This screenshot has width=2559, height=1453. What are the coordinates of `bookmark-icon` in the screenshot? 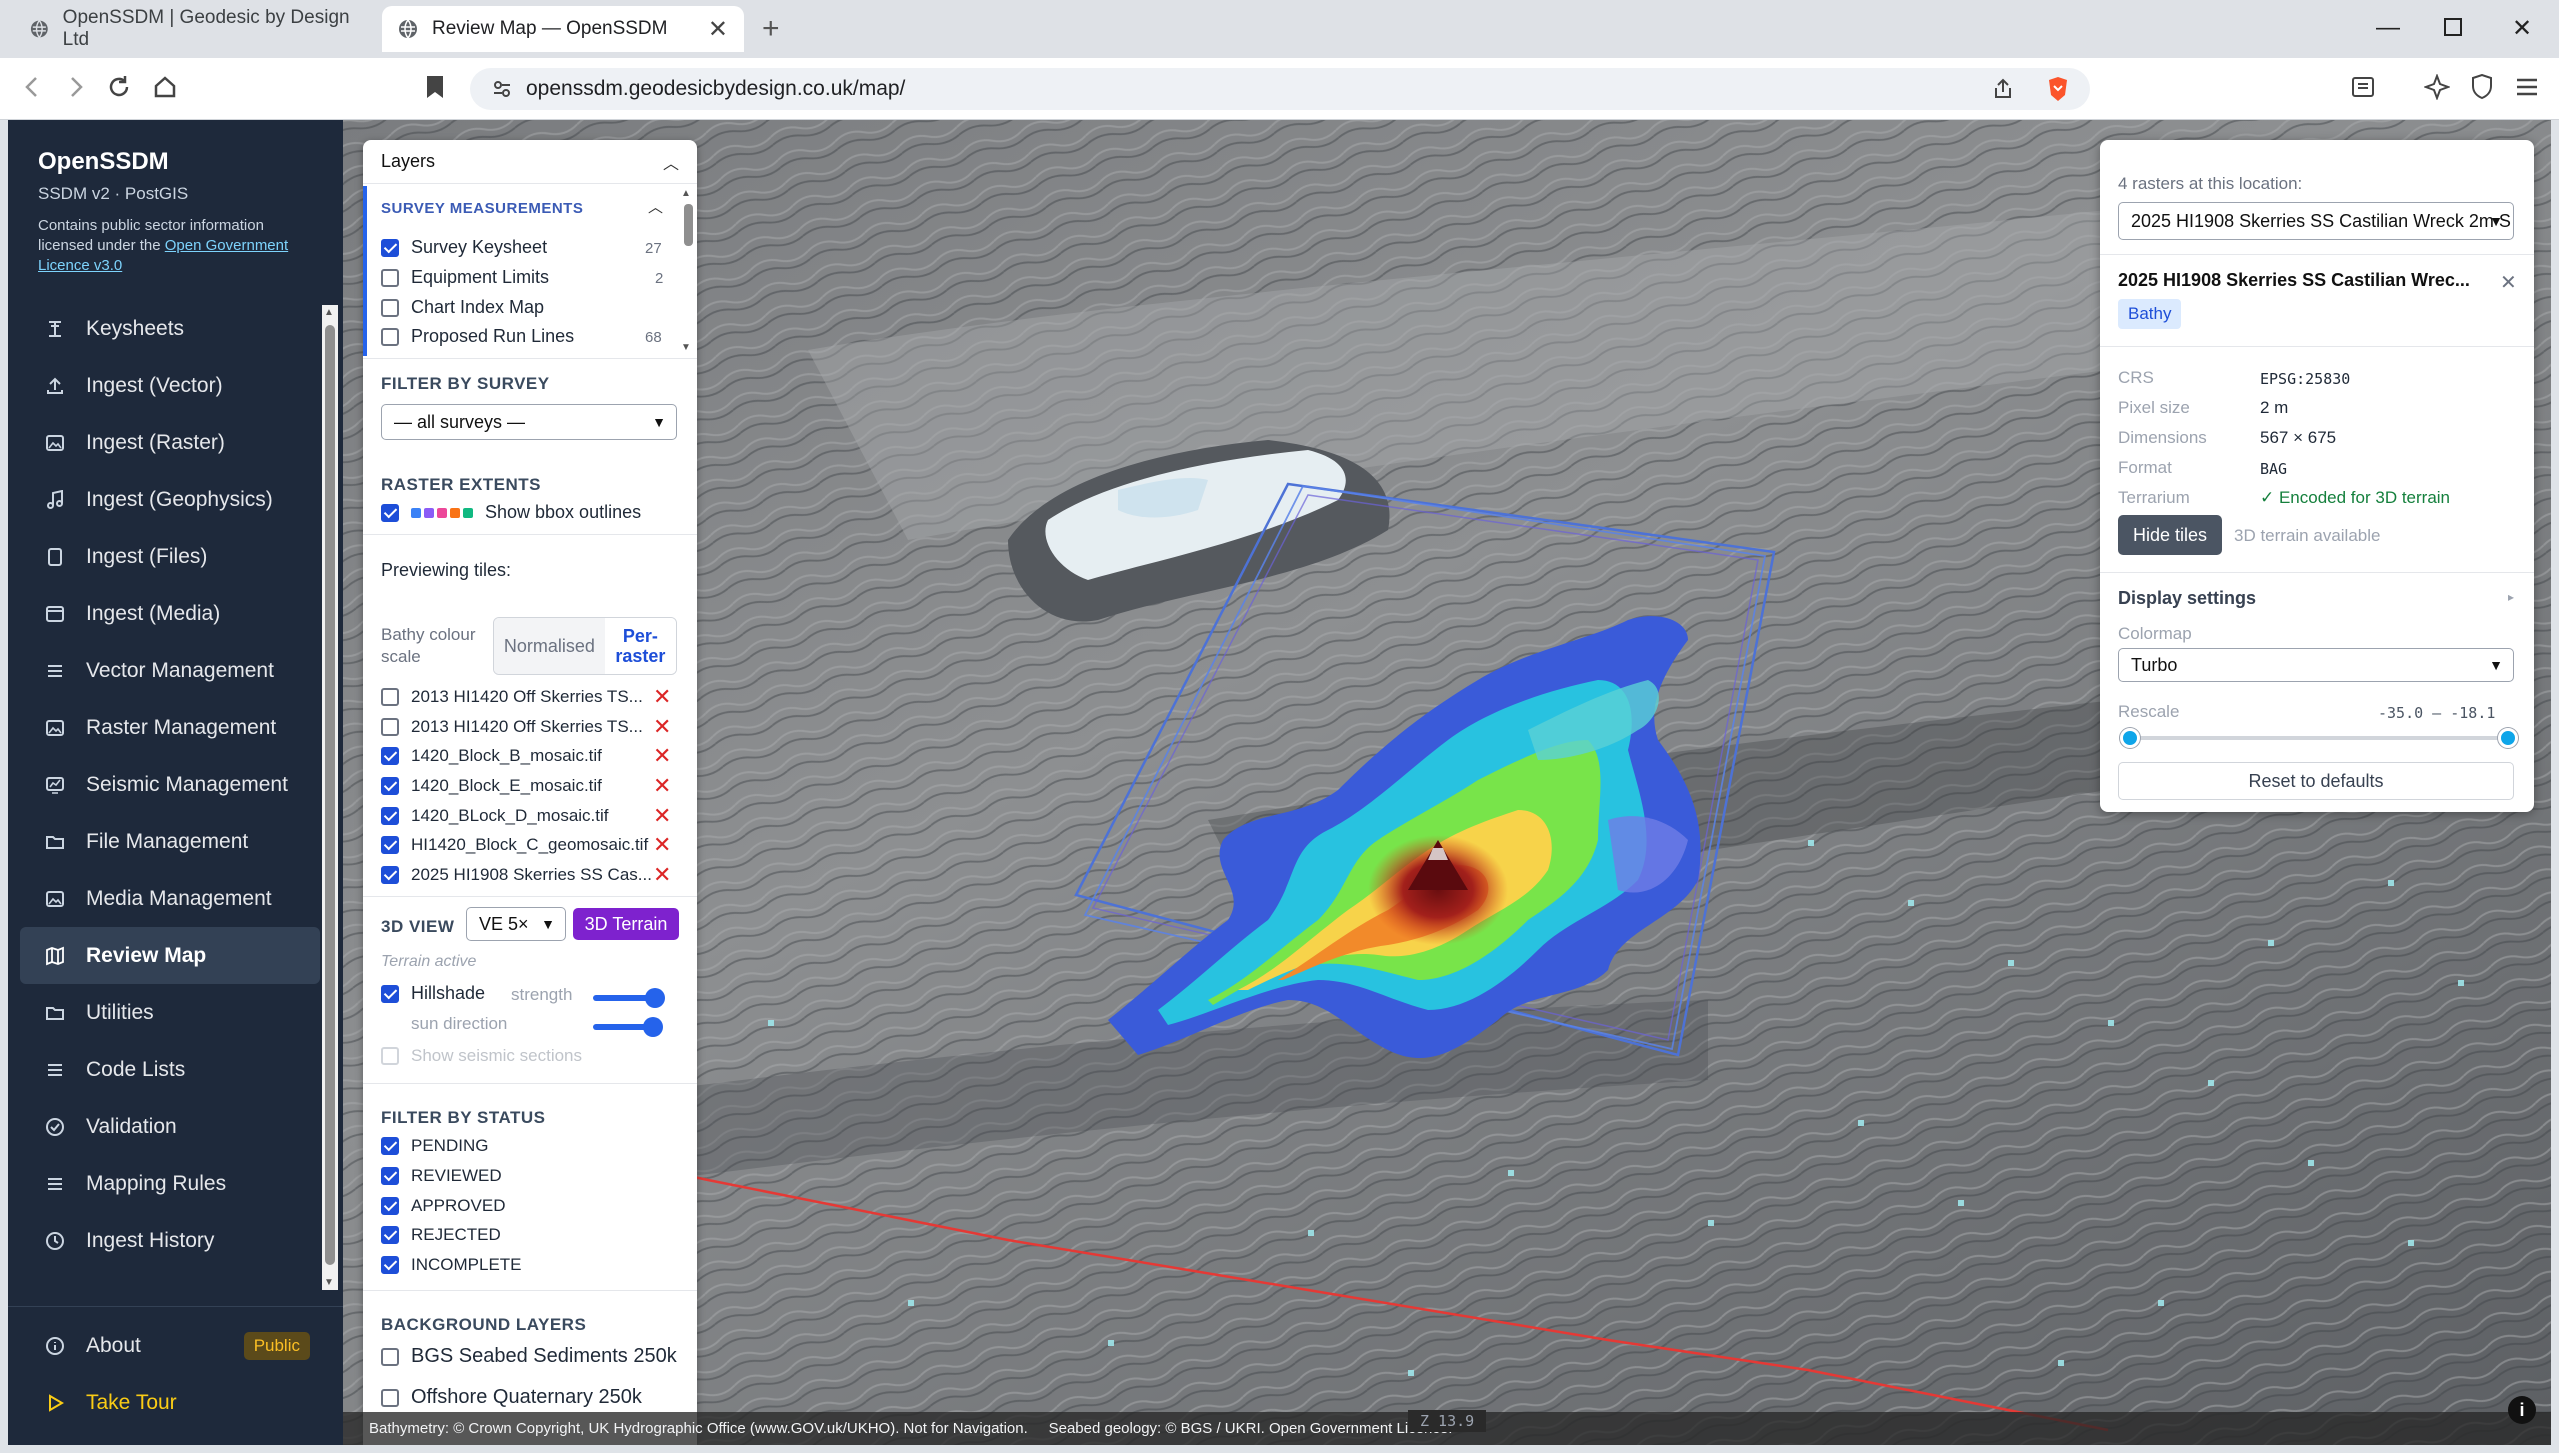 It's located at (435, 87).